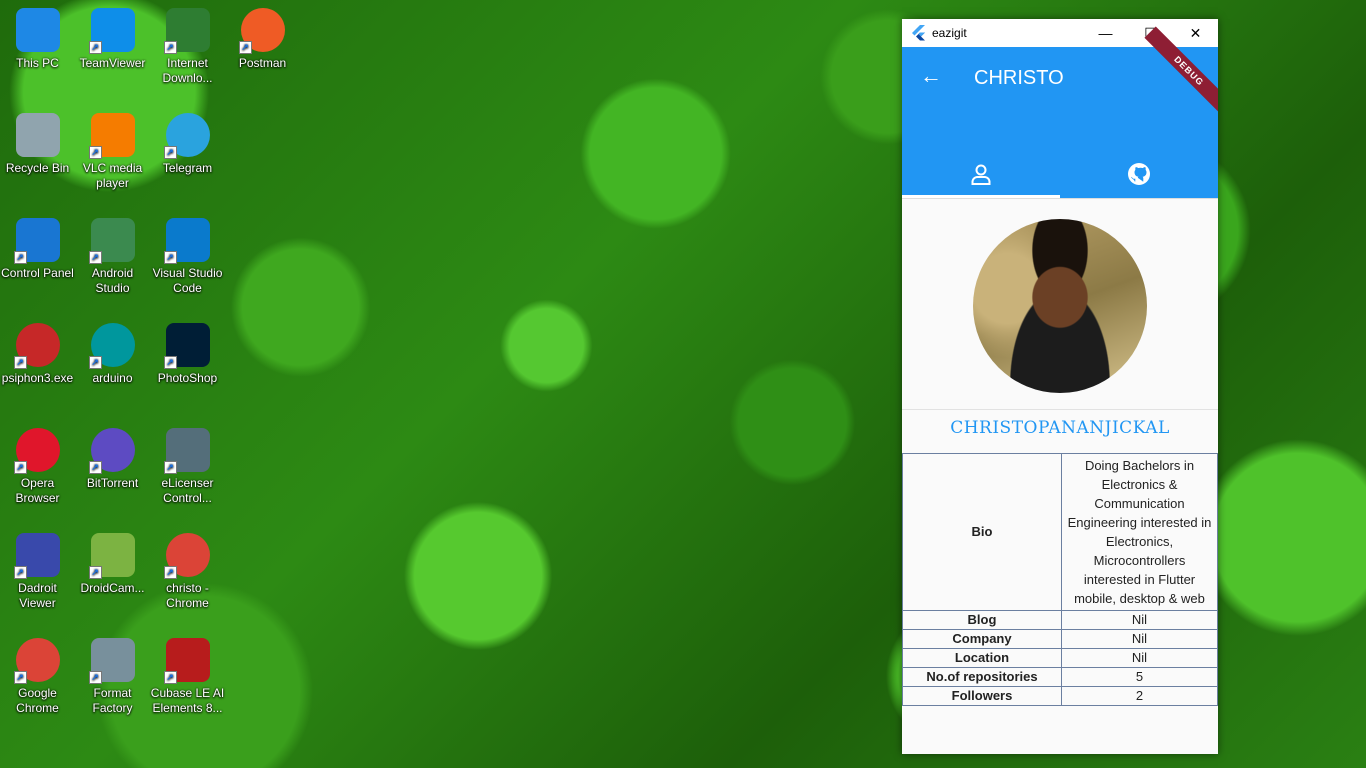 The image size is (1366, 768). Describe the element at coordinates (1060, 306) in the screenshot. I see `profile-avatar` at that location.